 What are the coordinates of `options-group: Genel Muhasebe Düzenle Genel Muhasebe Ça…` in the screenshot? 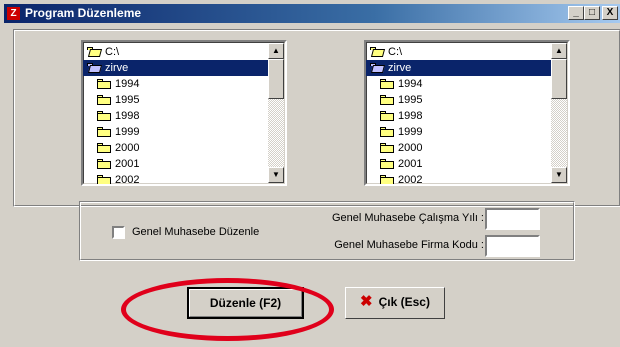 It's located at (327, 231).